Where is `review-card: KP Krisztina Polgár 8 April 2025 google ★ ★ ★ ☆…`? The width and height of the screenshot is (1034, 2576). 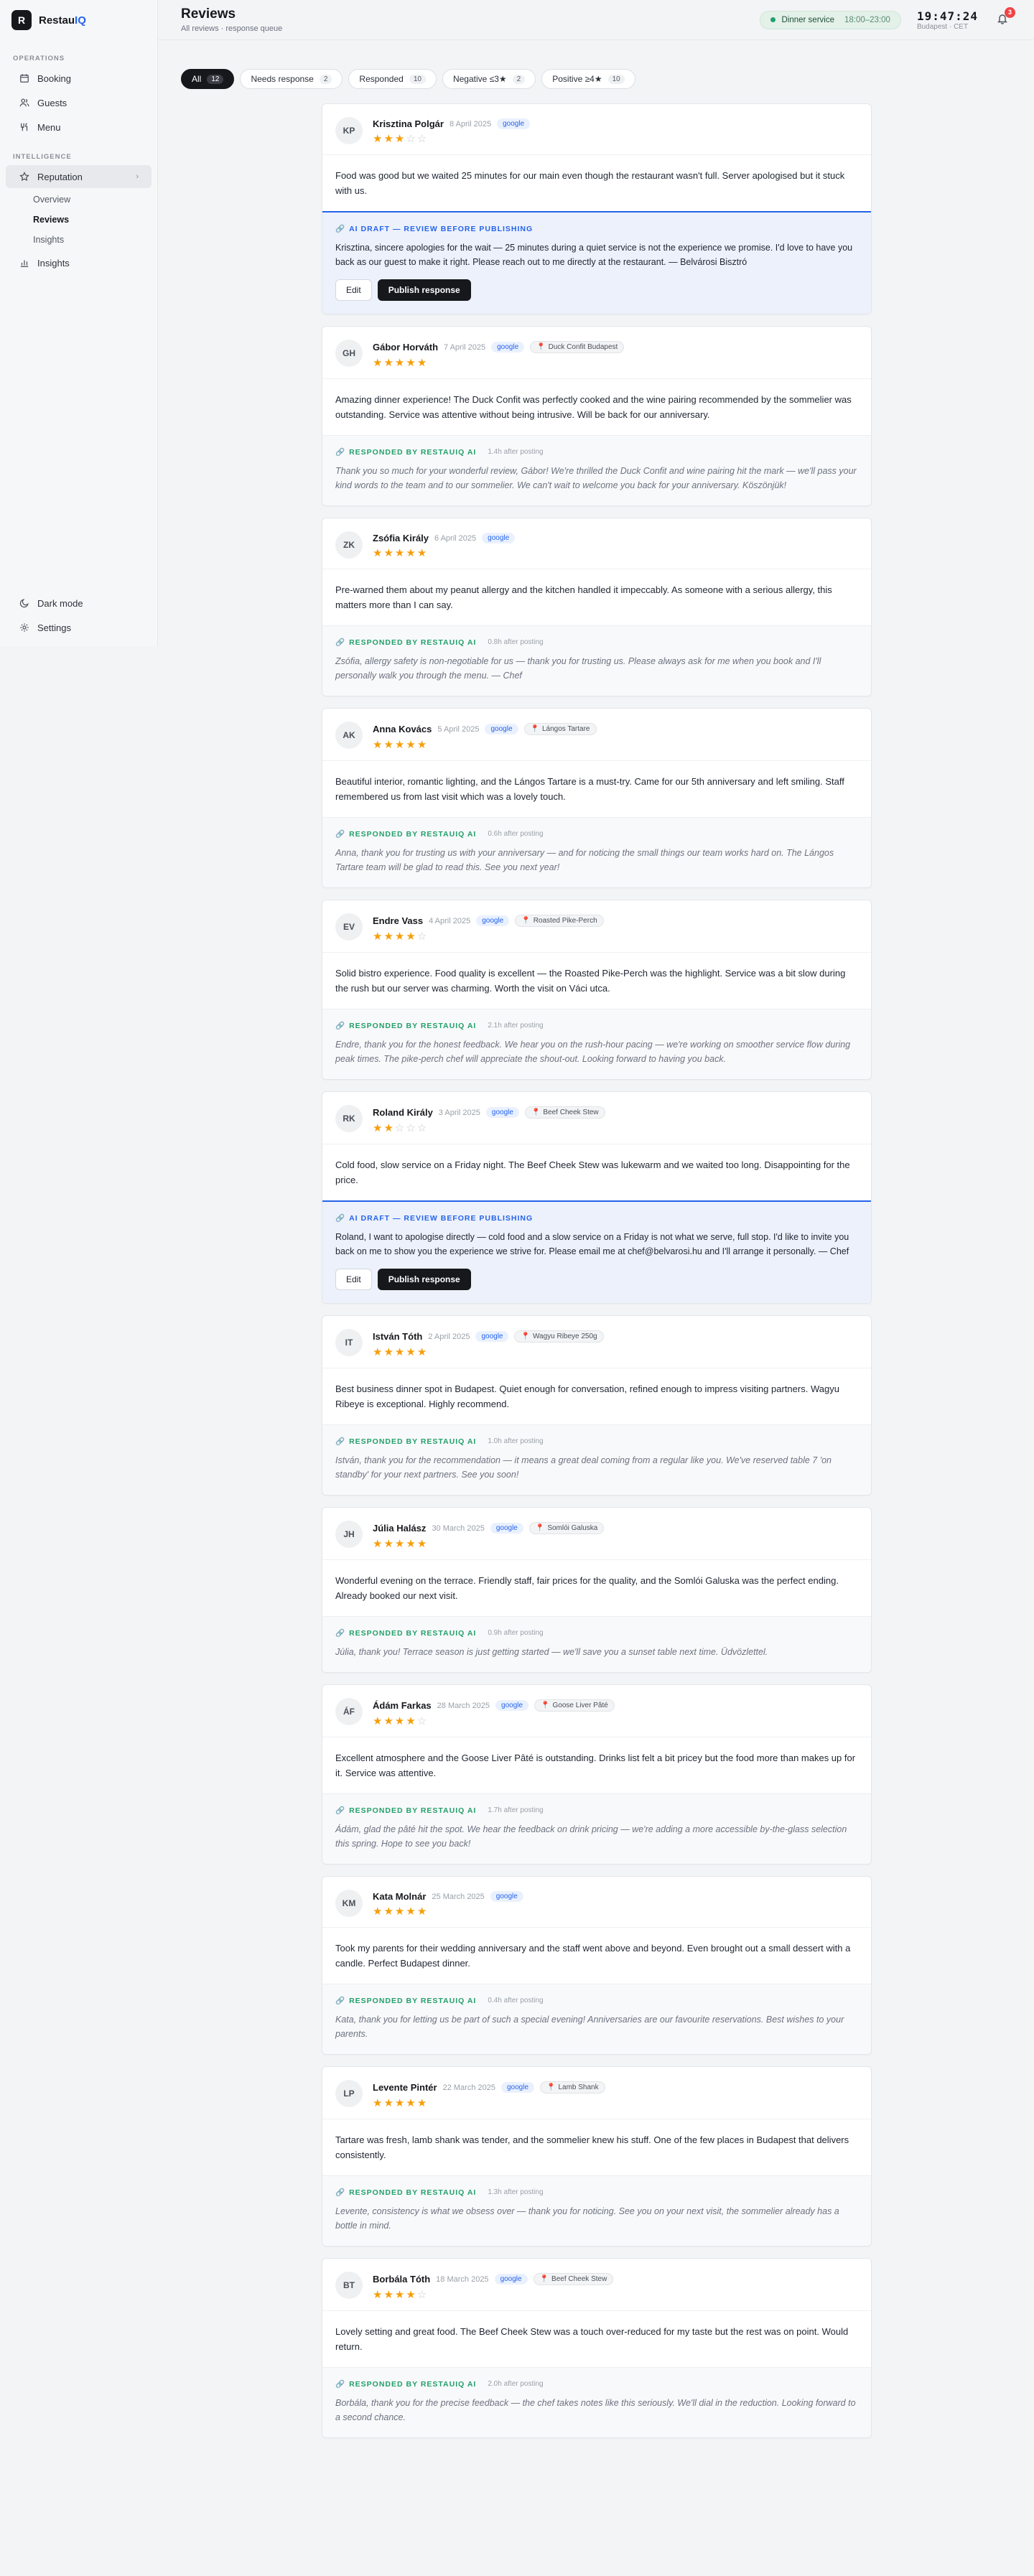
review-card: KP Krisztina Polgár 8 April 2025 google ★ ★ ★ ☆… is located at coordinates (597, 208).